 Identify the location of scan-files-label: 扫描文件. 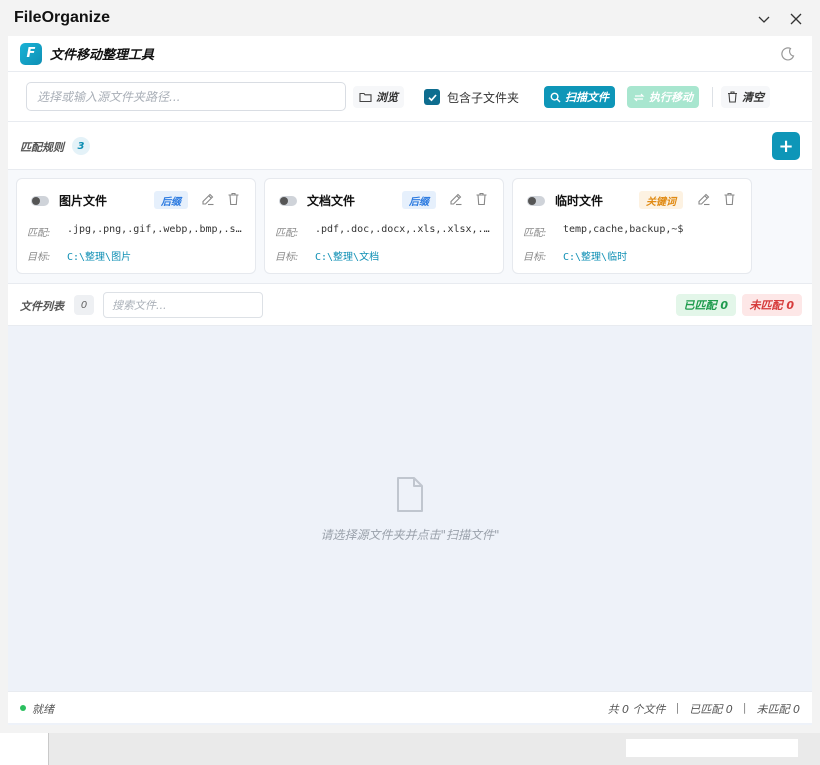
(587, 97).